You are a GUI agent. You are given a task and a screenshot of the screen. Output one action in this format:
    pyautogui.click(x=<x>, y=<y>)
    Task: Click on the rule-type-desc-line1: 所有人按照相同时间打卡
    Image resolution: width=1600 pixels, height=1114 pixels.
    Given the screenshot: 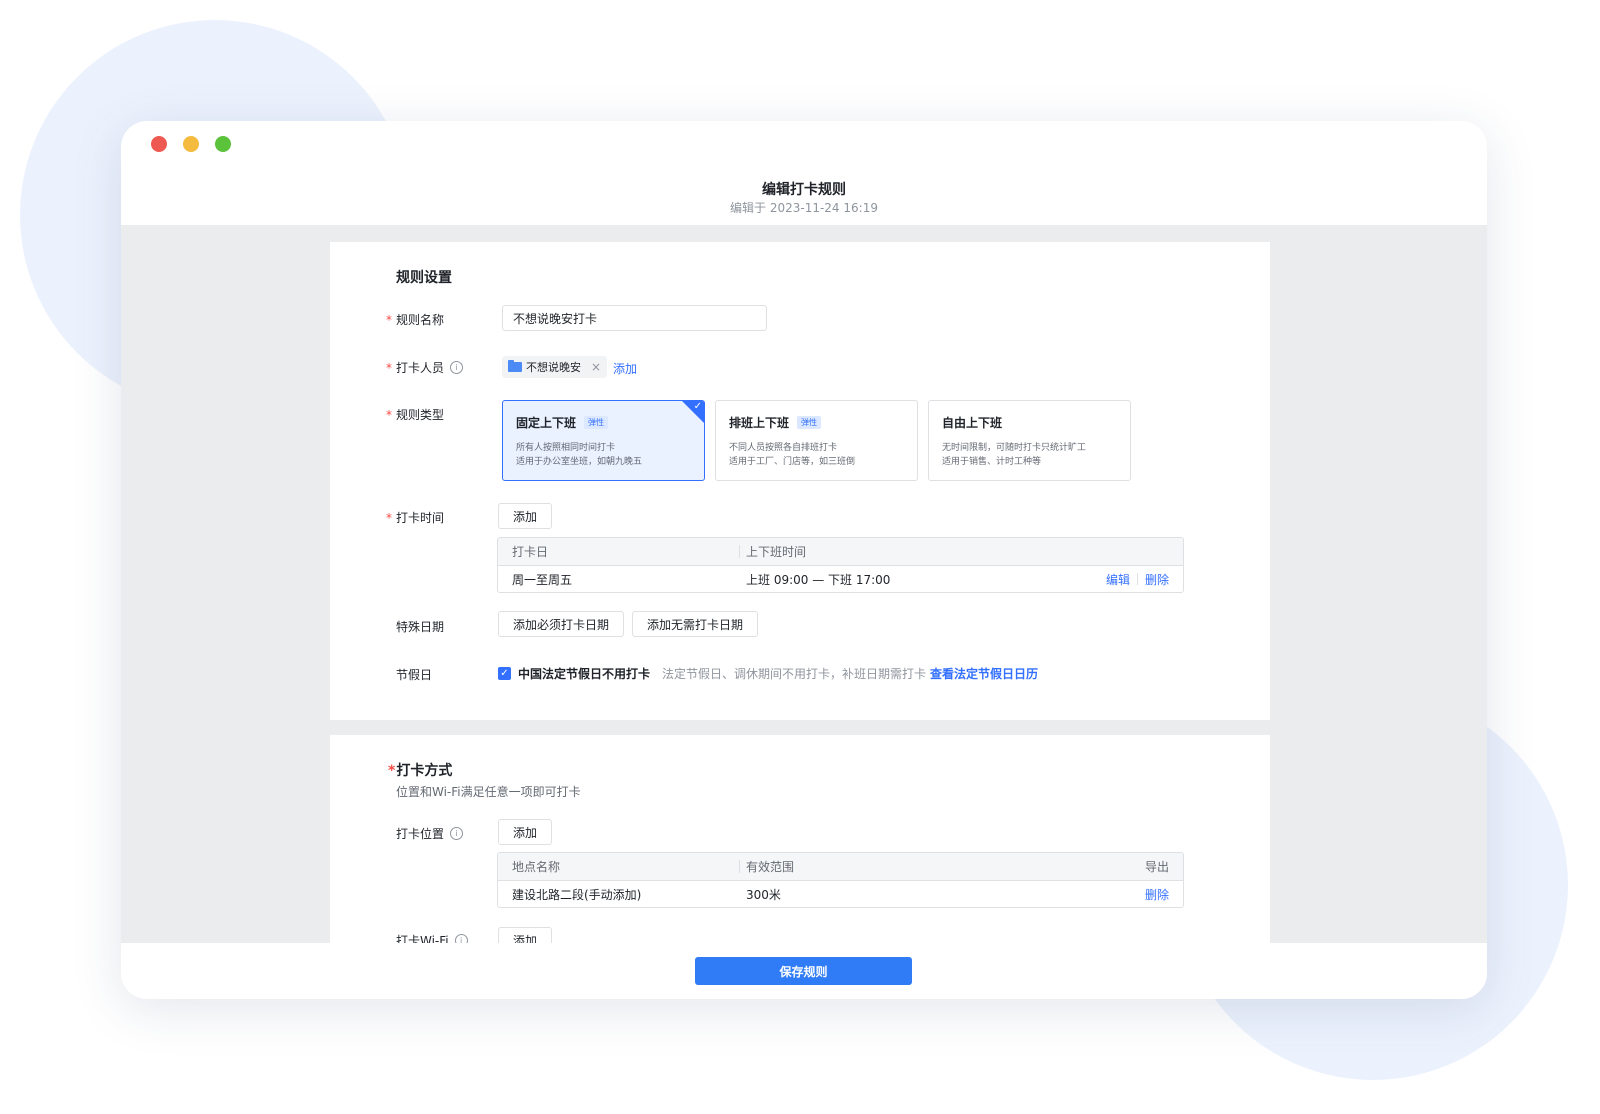 What is the action you would take?
    pyautogui.click(x=566, y=448)
    